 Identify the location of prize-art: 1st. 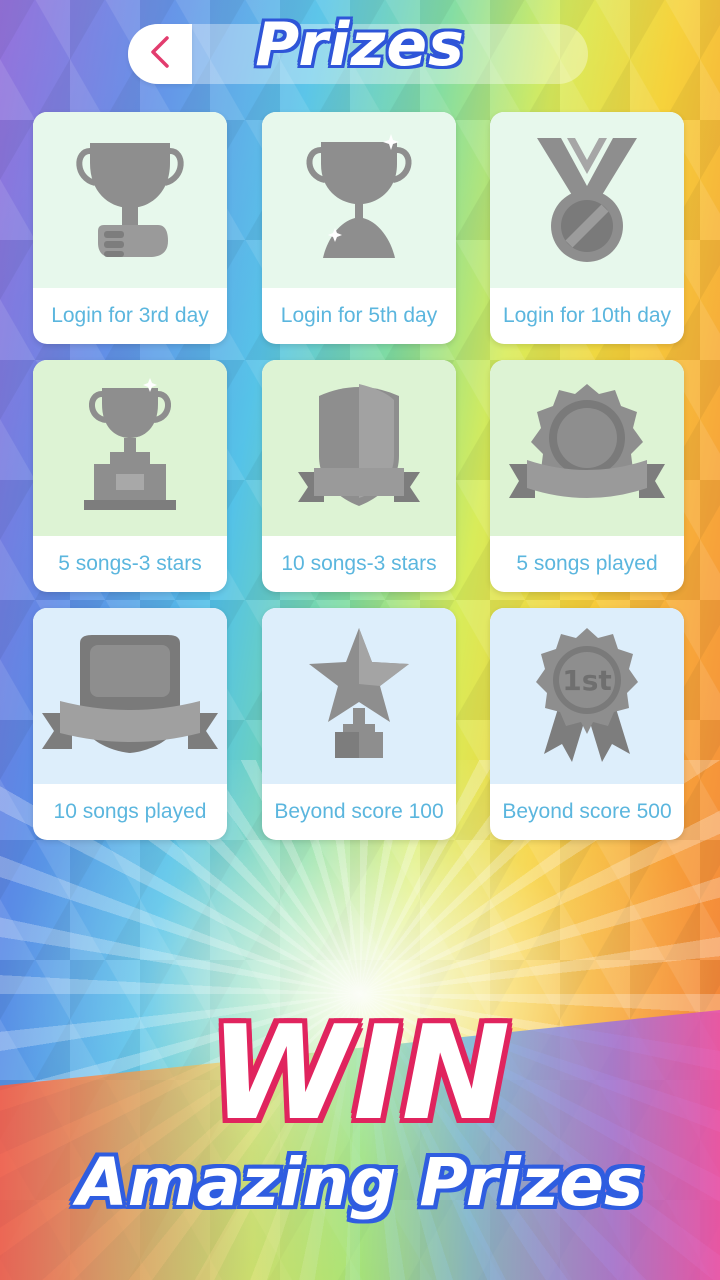
(587, 696).